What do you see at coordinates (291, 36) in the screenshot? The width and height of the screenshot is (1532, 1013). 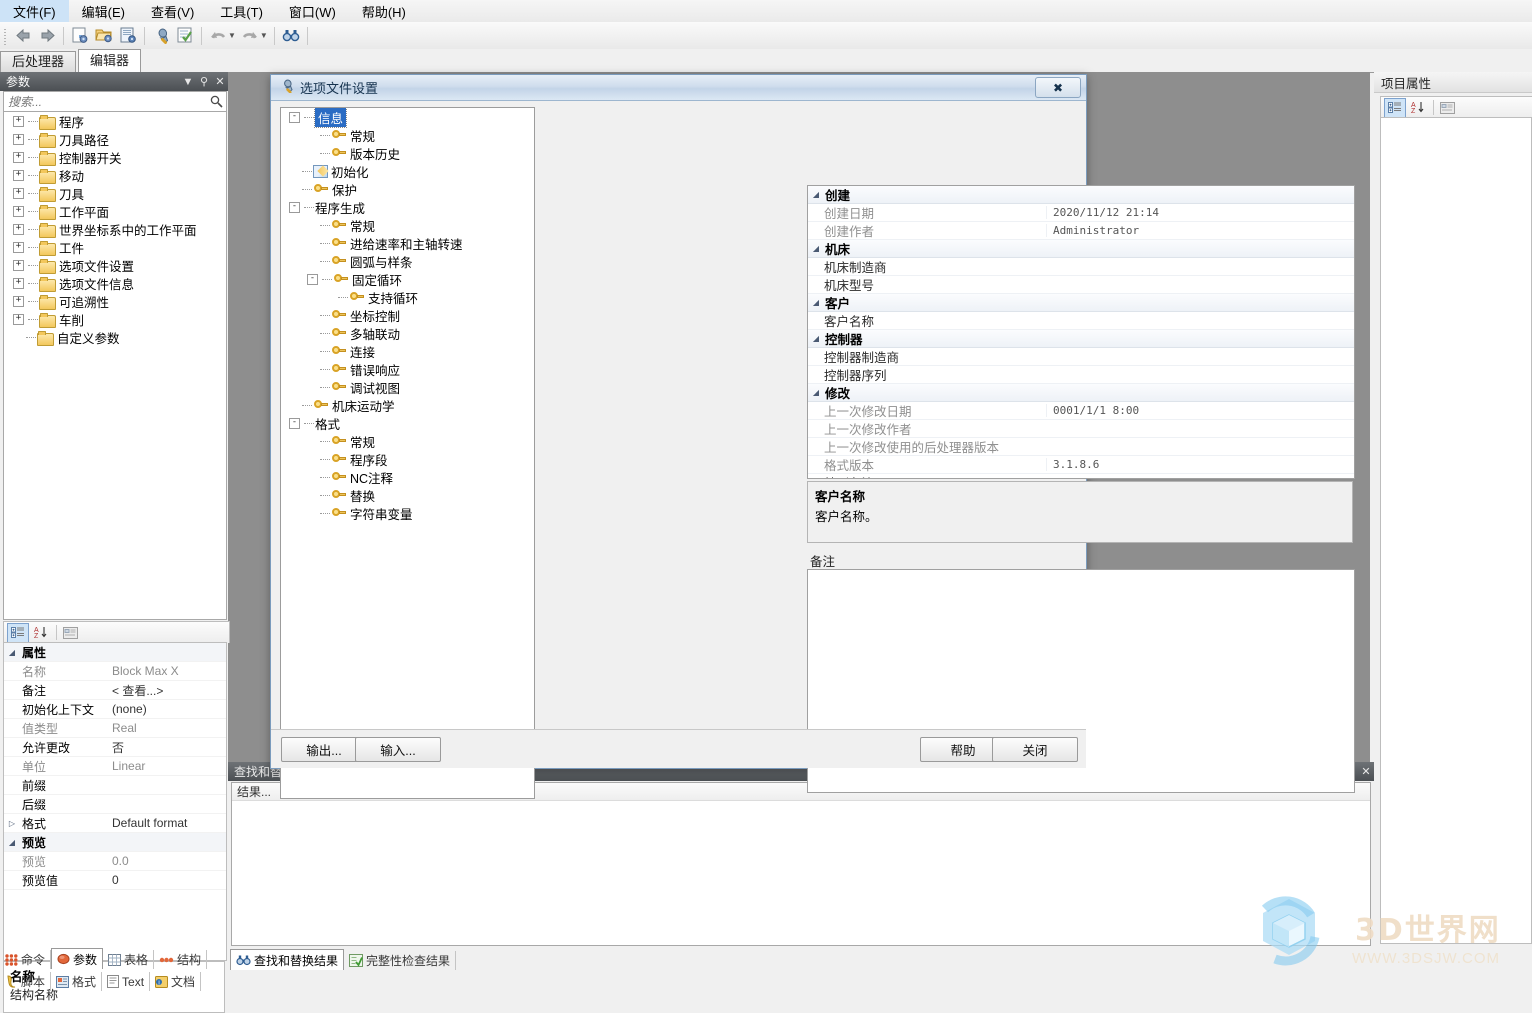 I see `find-binoculars-icon` at bounding box center [291, 36].